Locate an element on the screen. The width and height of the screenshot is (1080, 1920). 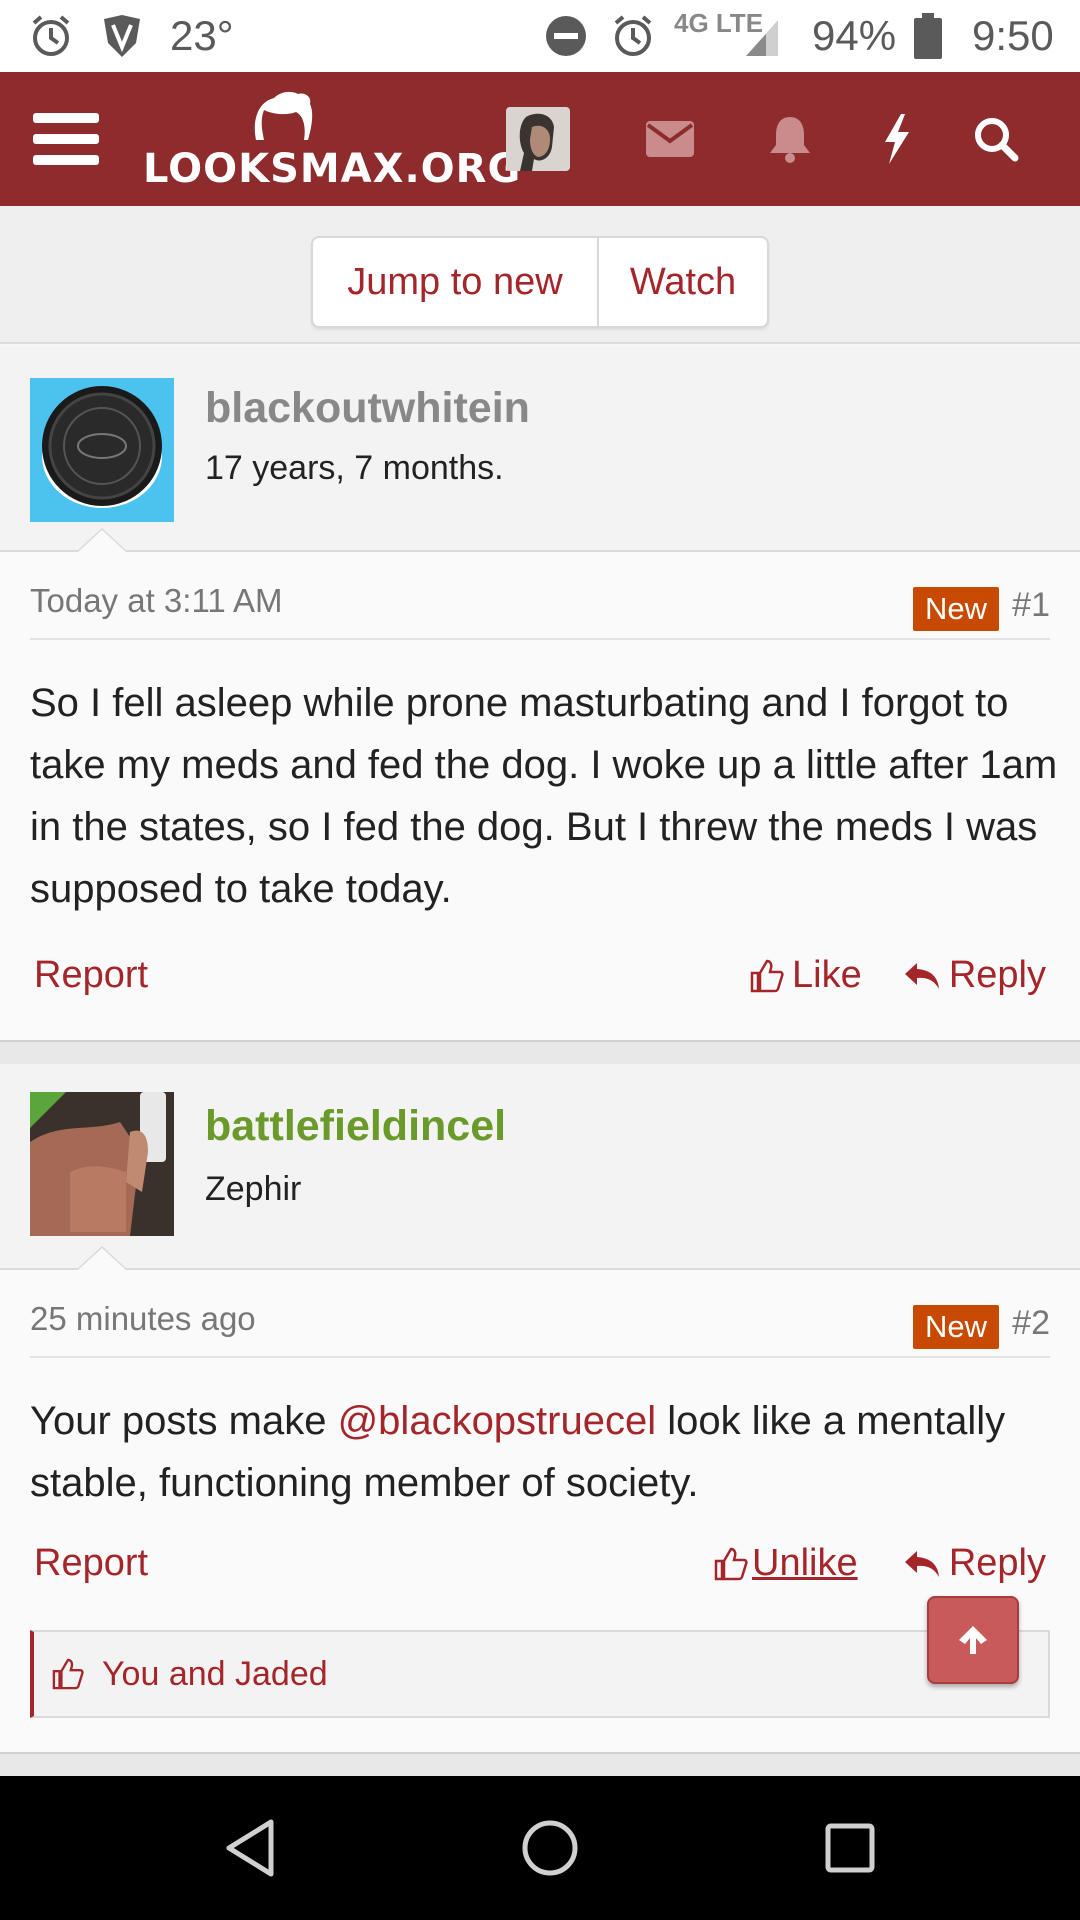
recents-icon is located at coordinates (850, 1848).